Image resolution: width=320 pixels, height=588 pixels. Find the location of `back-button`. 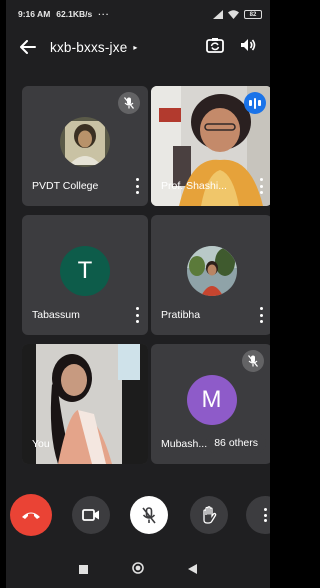

back-button is located at coordinates (28, 47).